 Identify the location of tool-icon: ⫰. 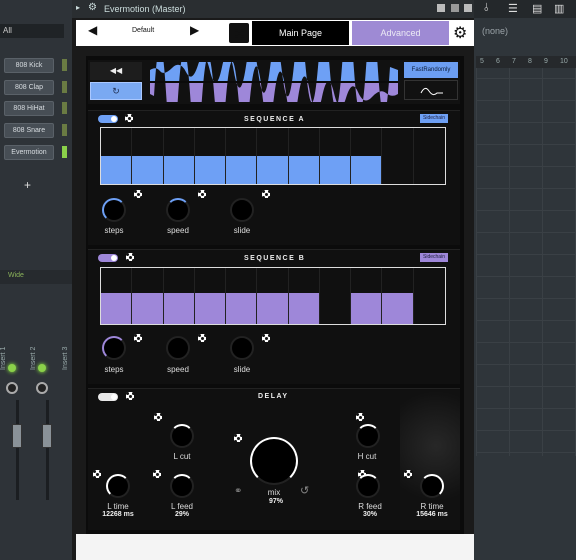
(486, 8).